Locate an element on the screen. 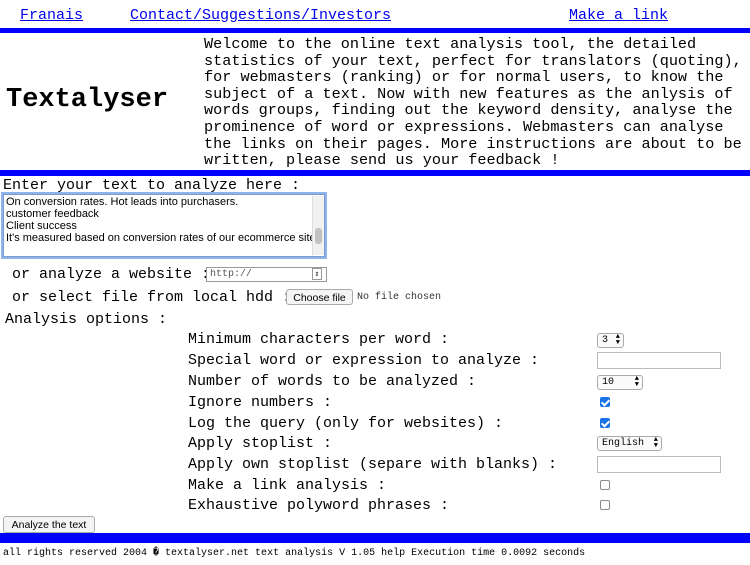 This screenshot has height=565, width=750. link-analysis-checkbox is located at coordinates (605, 485).